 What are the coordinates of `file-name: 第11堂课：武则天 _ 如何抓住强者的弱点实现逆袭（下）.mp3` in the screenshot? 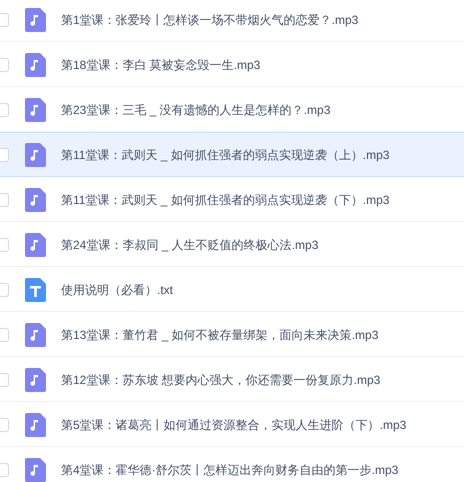 It's located at (225, 199).